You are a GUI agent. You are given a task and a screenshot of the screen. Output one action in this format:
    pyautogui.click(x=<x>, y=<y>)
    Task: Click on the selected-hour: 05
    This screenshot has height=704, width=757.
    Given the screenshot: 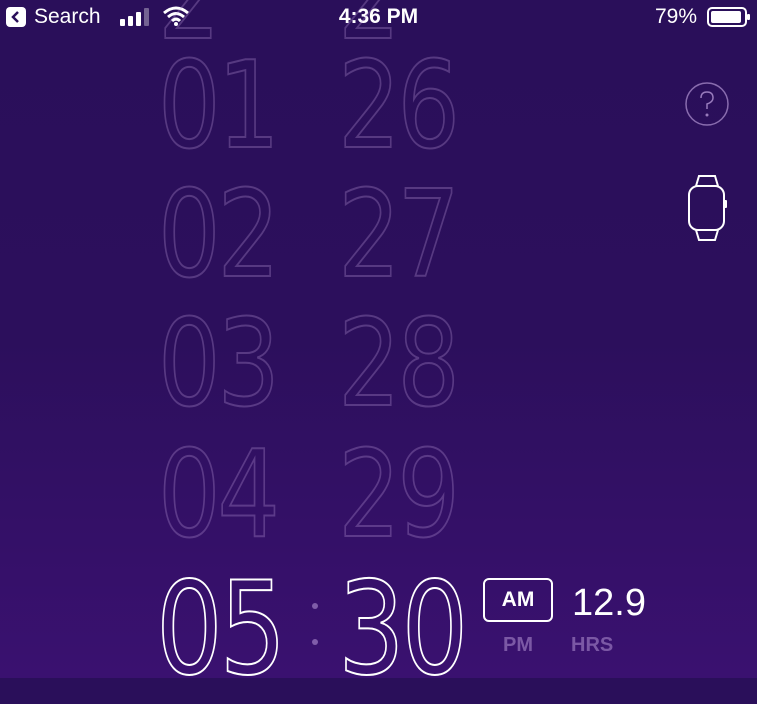 What is the action you would take?
    pyautogui.click(x=221, y=630)
    